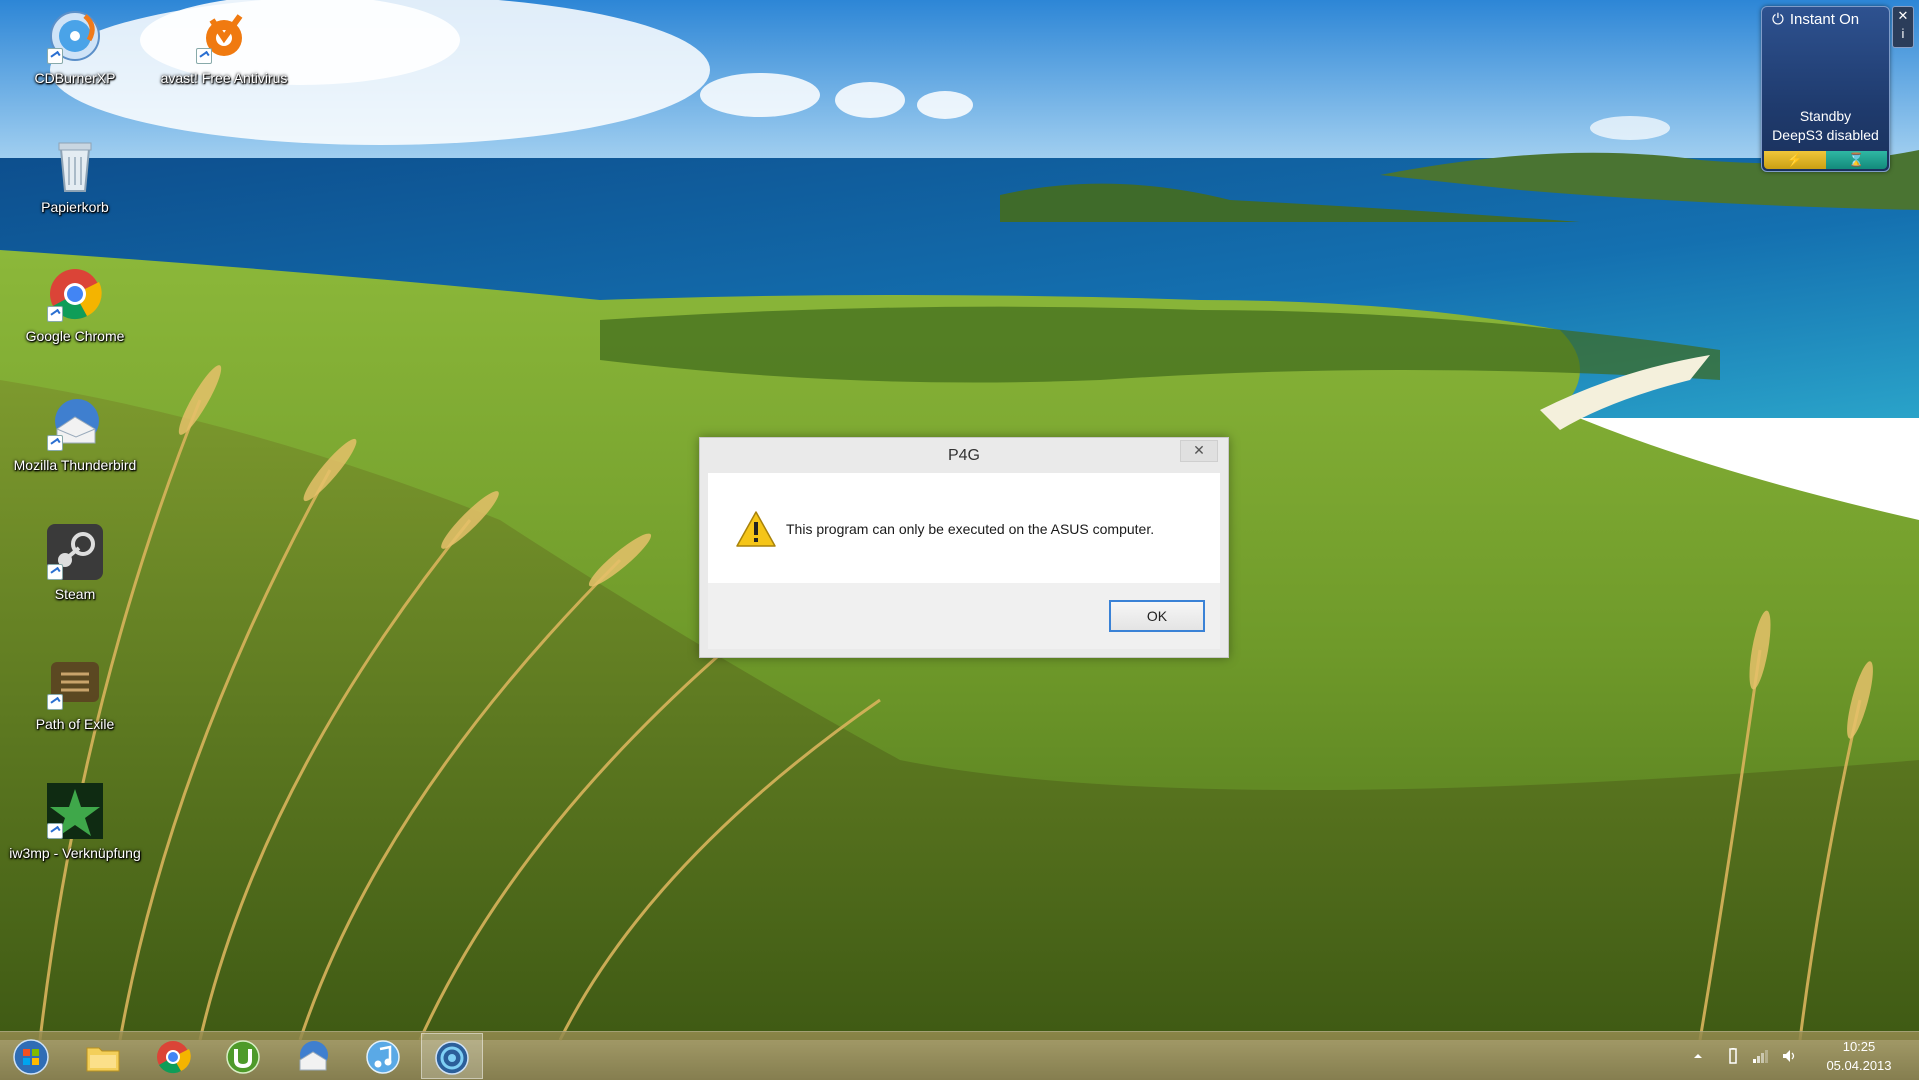  I want to click on network-signal-icon, so click(1760, 1056).